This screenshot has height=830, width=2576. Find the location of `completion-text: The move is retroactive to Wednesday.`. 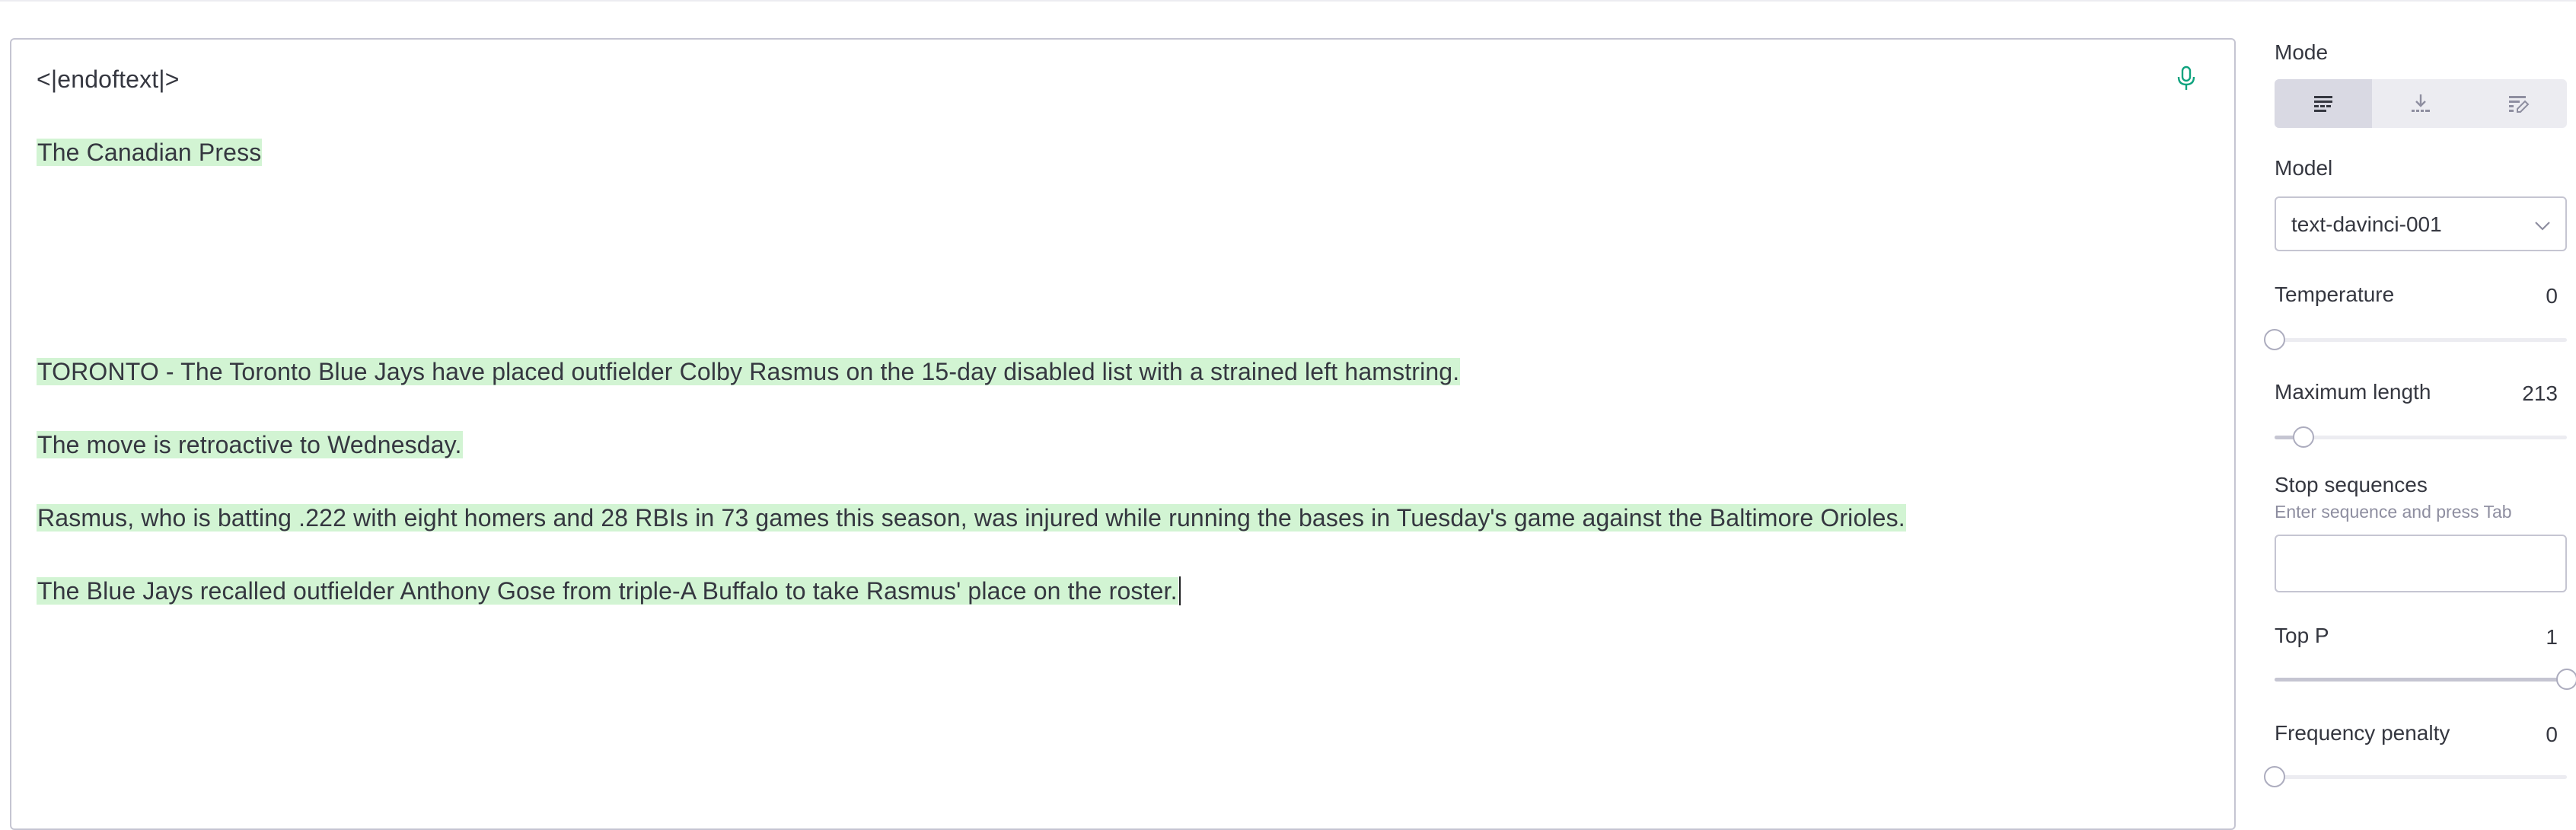

completion-text: The move is retroactive to Wednesday. is located at coordinates (250, 444).